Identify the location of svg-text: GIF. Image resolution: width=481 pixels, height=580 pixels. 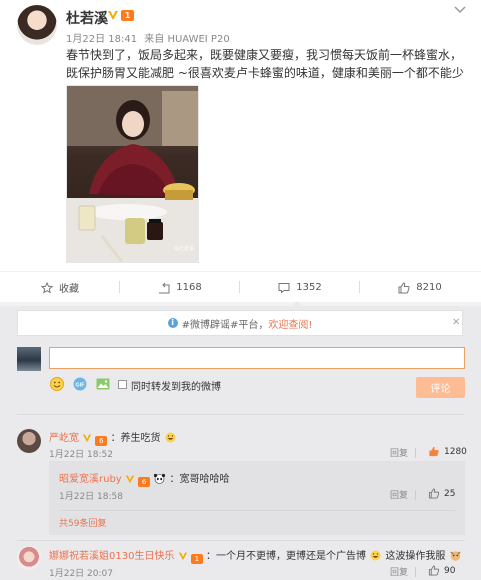
(80, 386).